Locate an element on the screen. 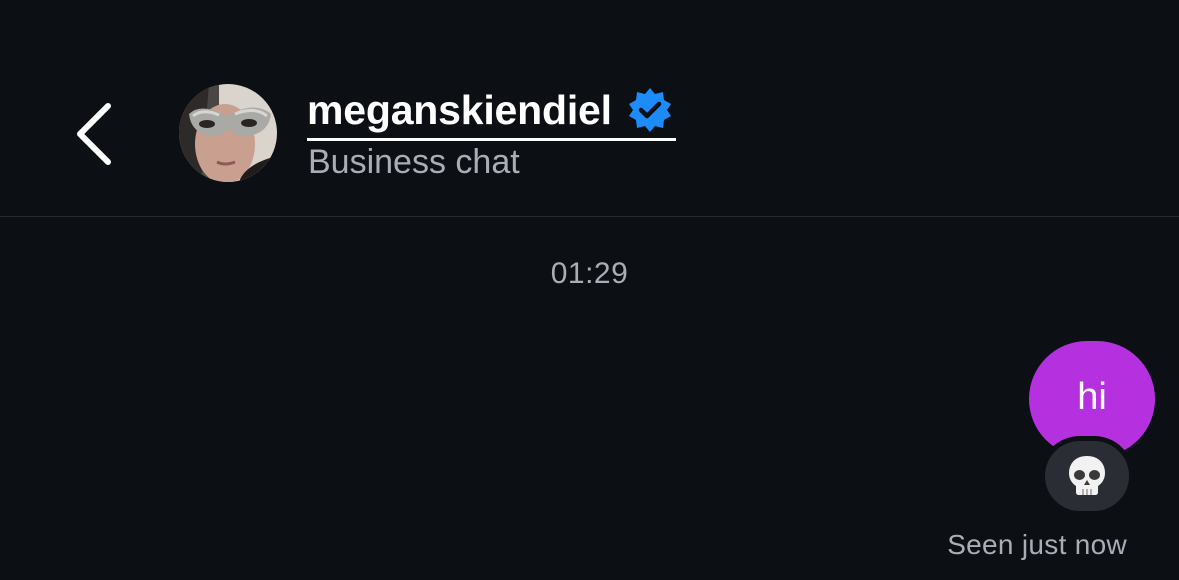 This screenshot has width=1179, height=580. skull-emoji-icon is located at coordinates (1087, 475).